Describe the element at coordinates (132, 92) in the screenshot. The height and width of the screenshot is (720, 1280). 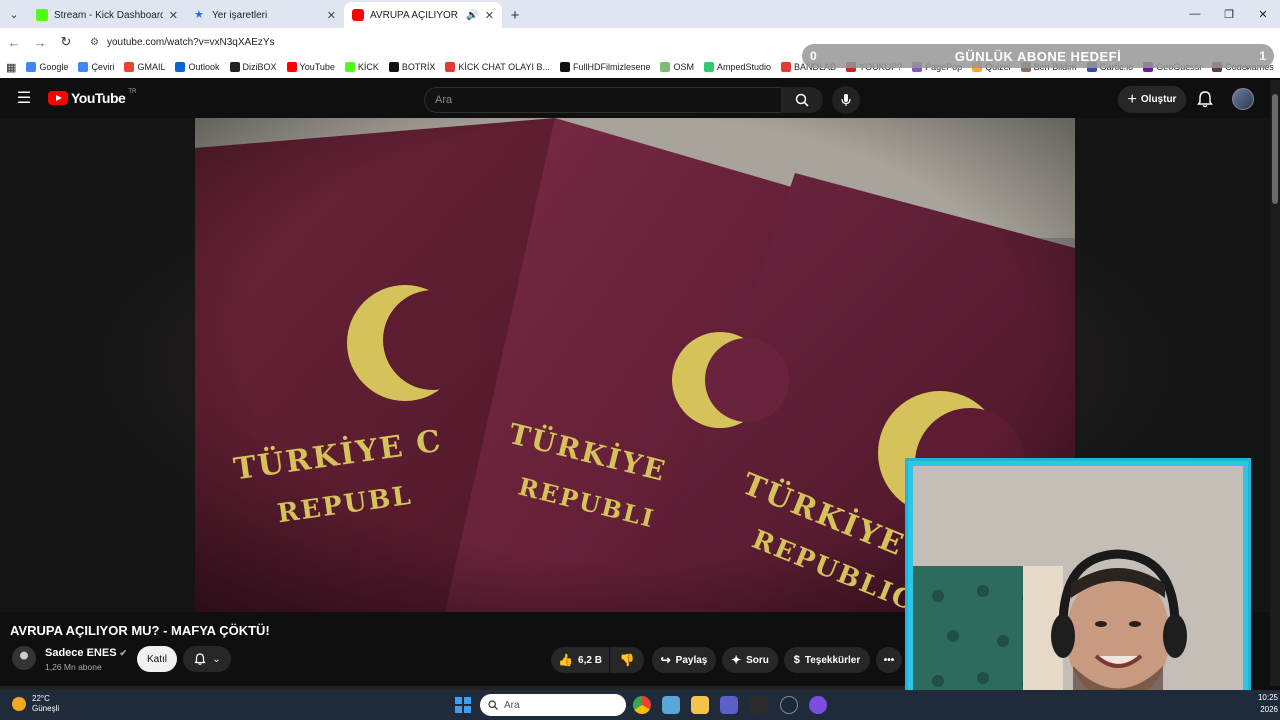
I see `country-code: TR` at that location.